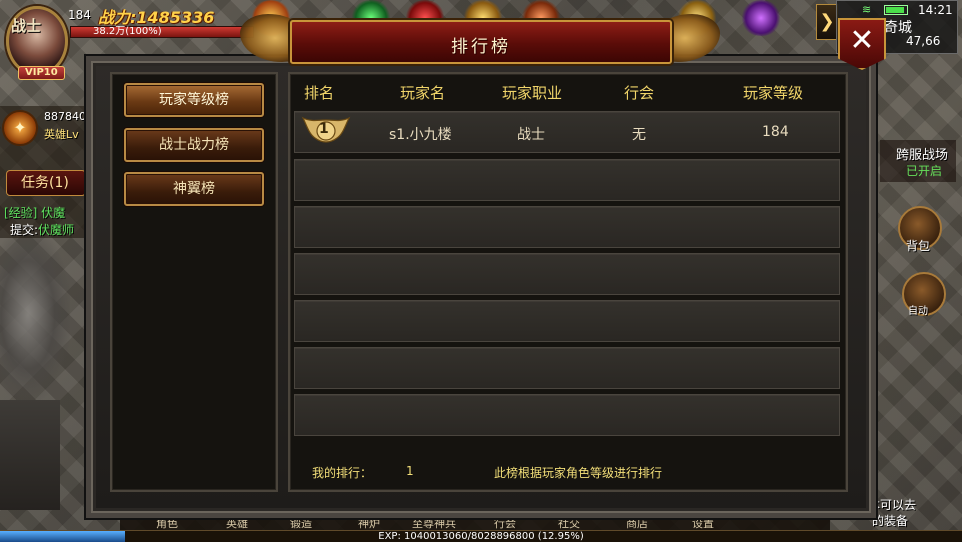 Image resolution: width=962 pixels, height=542 pixels. I want to click on class-char: 战士, so click(26, 26).